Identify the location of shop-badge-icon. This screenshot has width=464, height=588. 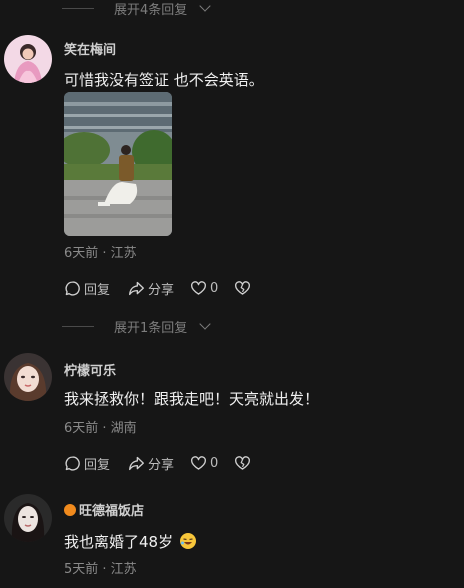
(70, 509).